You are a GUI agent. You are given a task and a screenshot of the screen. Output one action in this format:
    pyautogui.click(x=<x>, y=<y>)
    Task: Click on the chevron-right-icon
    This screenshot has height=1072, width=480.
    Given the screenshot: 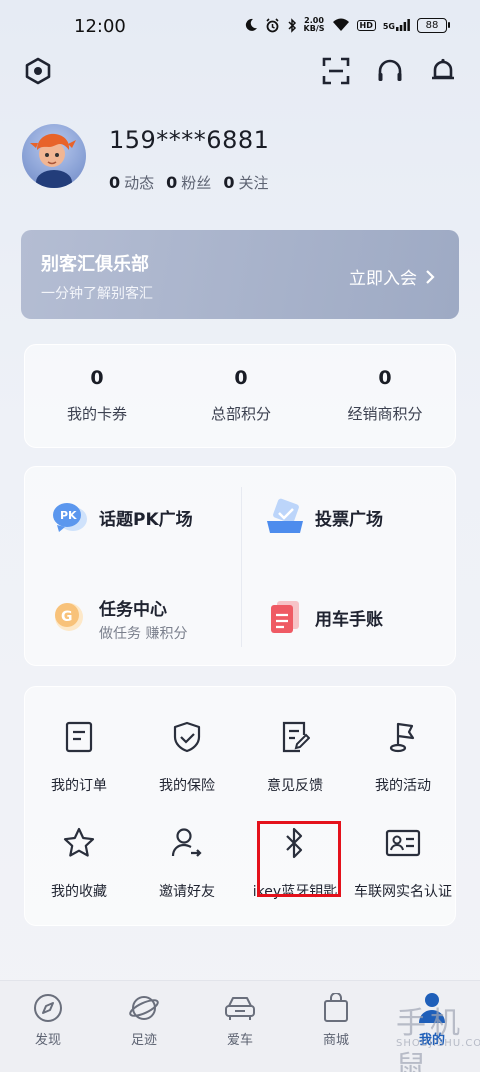 What is the action you would take?
    pyautogui.click(x=430, y=276)
    